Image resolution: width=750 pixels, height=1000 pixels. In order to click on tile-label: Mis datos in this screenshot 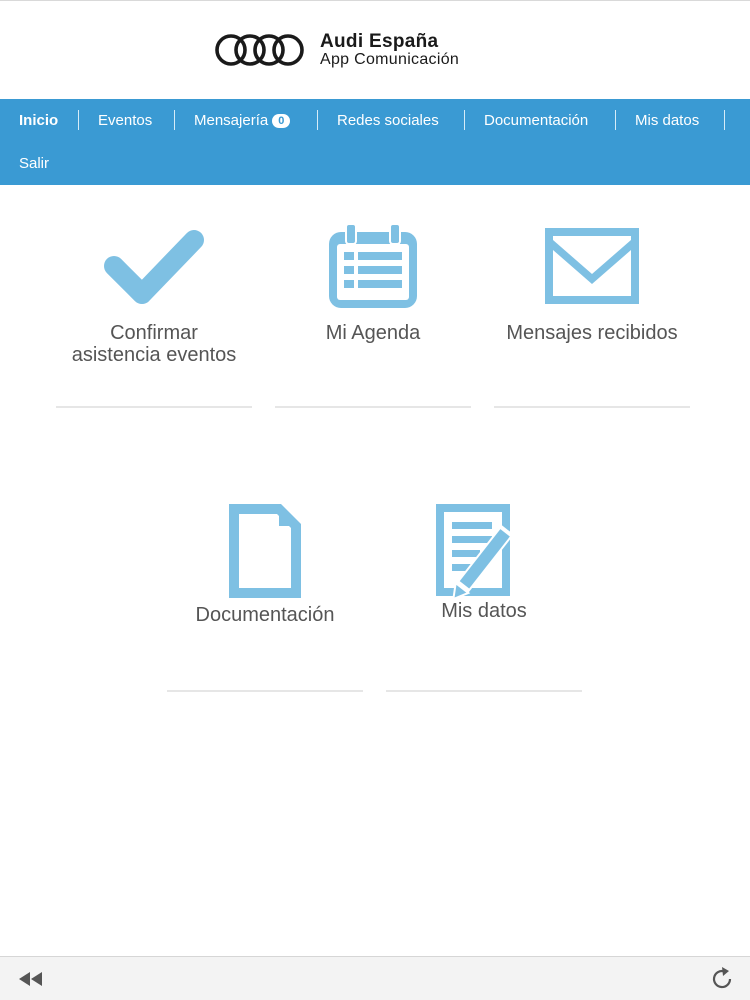, I will do `click(484, 611)`.